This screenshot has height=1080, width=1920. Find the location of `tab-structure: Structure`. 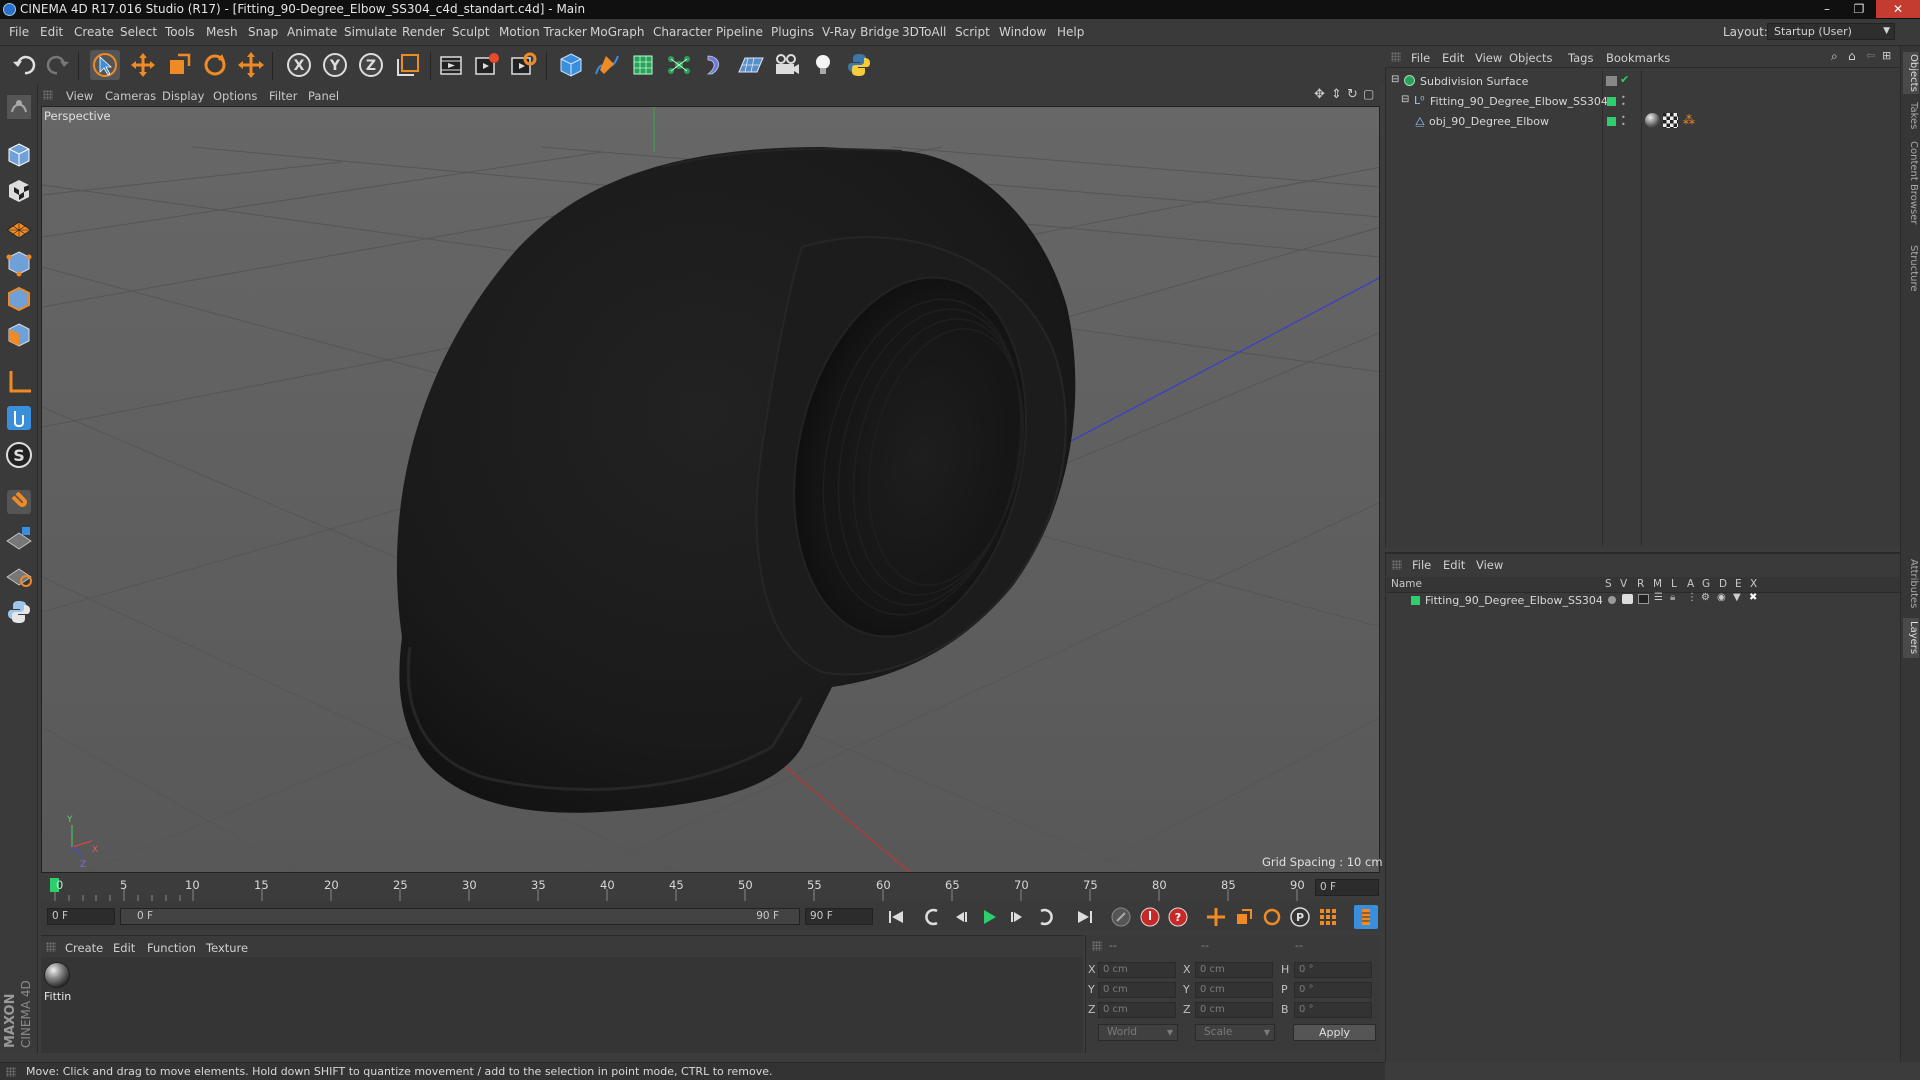

tab-structure: Structure is located at coordinates (1911, 268).